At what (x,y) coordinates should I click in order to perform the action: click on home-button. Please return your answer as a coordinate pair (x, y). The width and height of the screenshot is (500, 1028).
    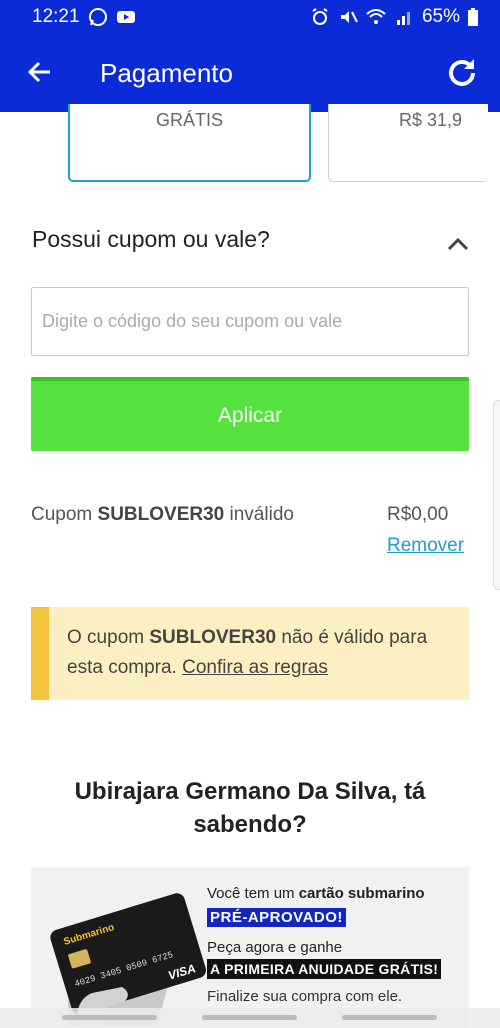
    Looking at the image, I should click on (249, 1017).